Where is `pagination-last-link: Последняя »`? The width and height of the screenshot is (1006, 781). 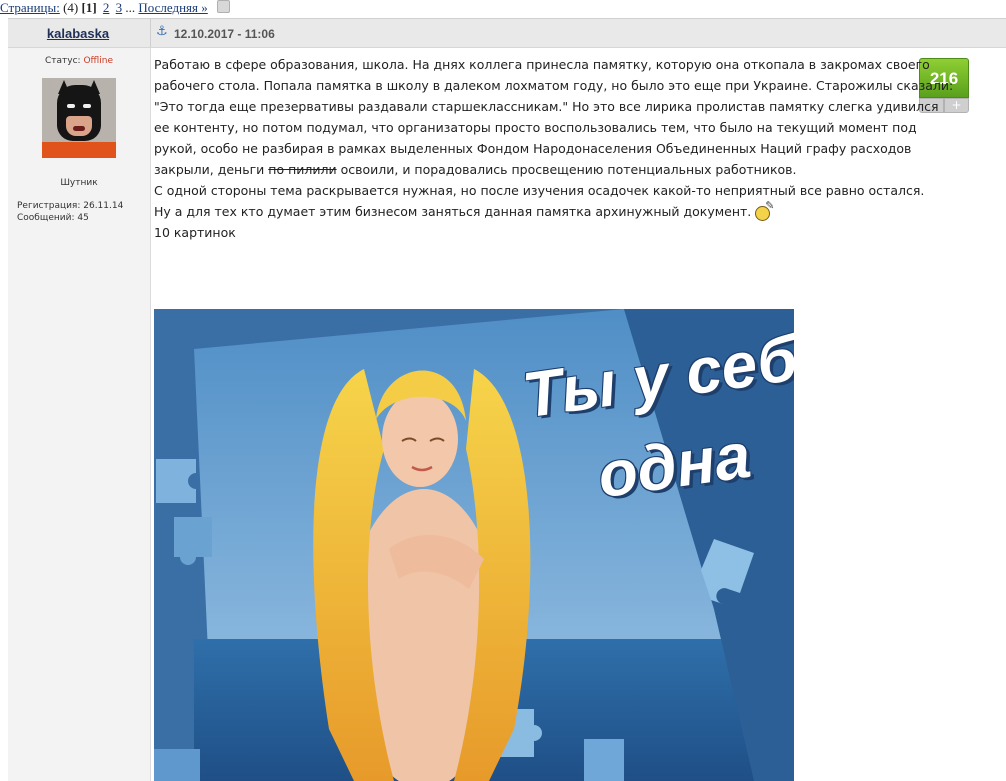 pagination-last-link: Последняя » is located at coordinates (172, 7).